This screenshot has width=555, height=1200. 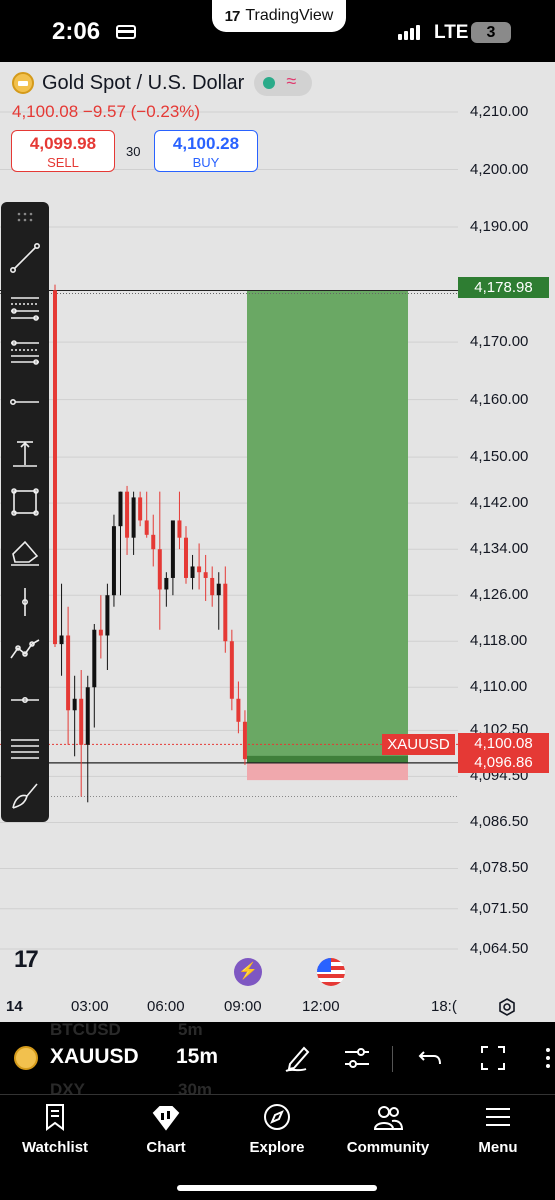 What do you see at coordinates (298, 1058) in the screenshot?
I see `drawing-pen-icon` at bounding box center [298, 1058].